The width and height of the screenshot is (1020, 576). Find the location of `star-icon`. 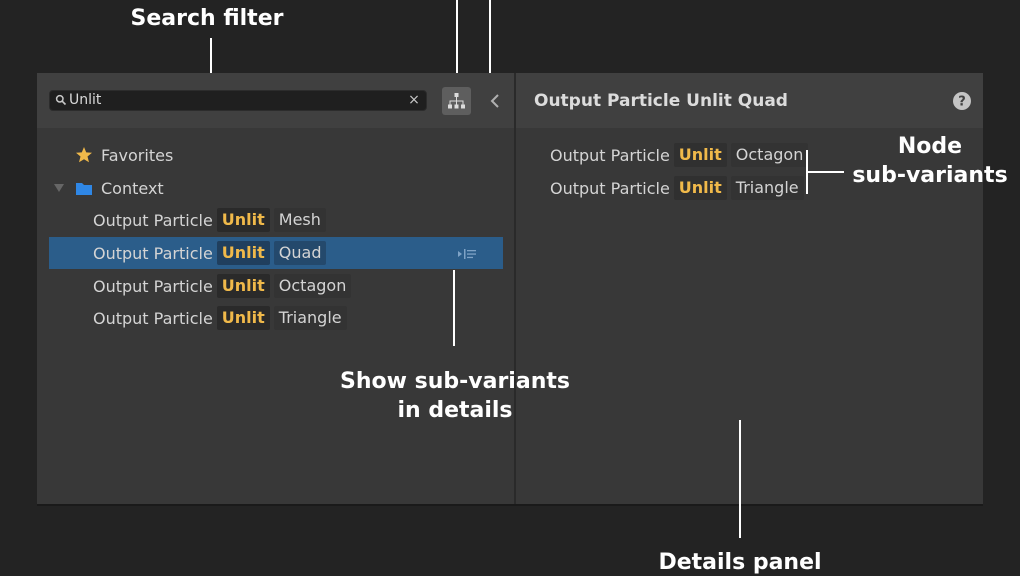

star-icon is located at coordinates (84, 155).